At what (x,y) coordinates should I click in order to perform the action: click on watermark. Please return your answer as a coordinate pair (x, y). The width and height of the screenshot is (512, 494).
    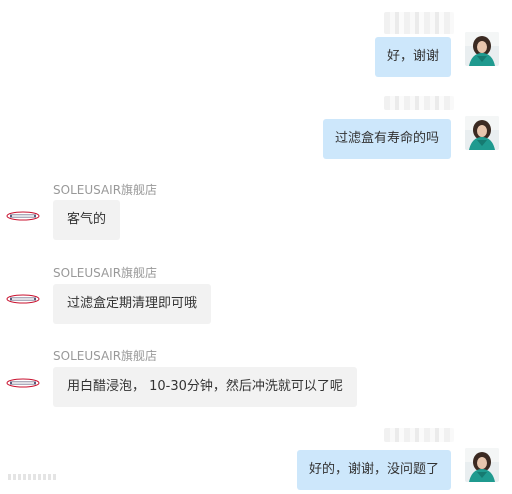
    Looking at the image, I should click on (32, 477).